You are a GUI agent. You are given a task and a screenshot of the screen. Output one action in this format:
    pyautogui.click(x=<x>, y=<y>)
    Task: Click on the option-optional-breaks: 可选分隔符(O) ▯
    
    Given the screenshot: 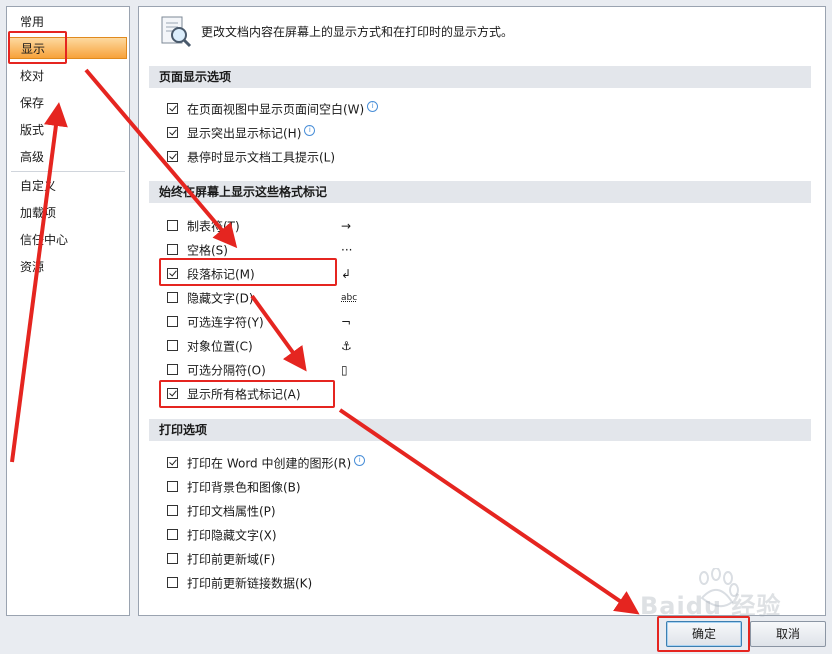 What is the action you would take?
    pyautogui.click(x=257, y=370)
    